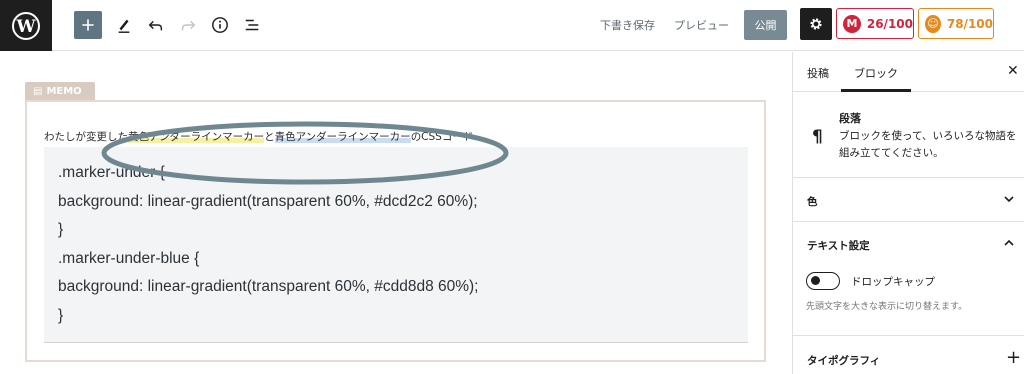 The image size is (1024, 374). I want to click on info-icon, so click(220, 25).